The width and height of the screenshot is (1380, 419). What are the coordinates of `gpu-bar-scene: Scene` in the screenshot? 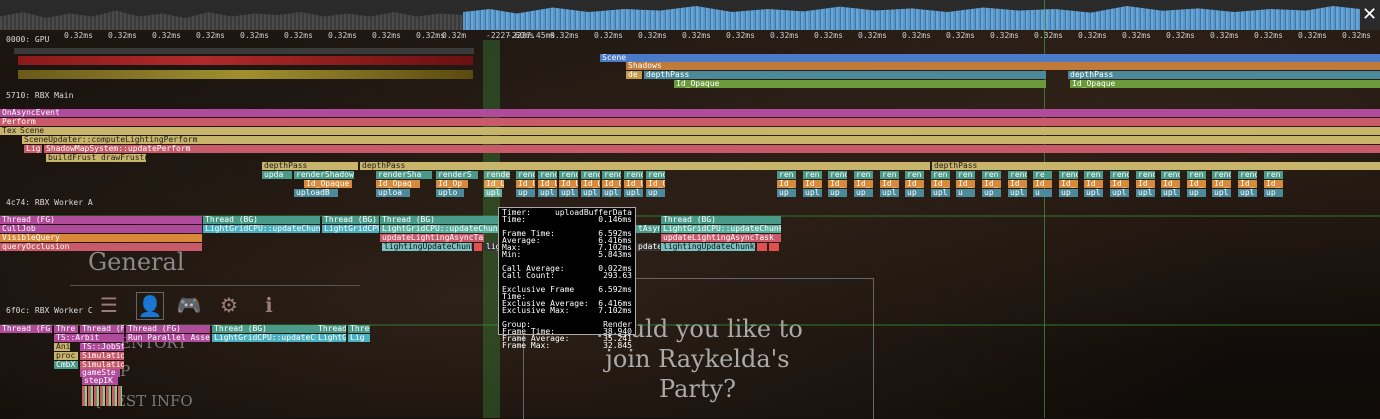 It's located at (990, 58).